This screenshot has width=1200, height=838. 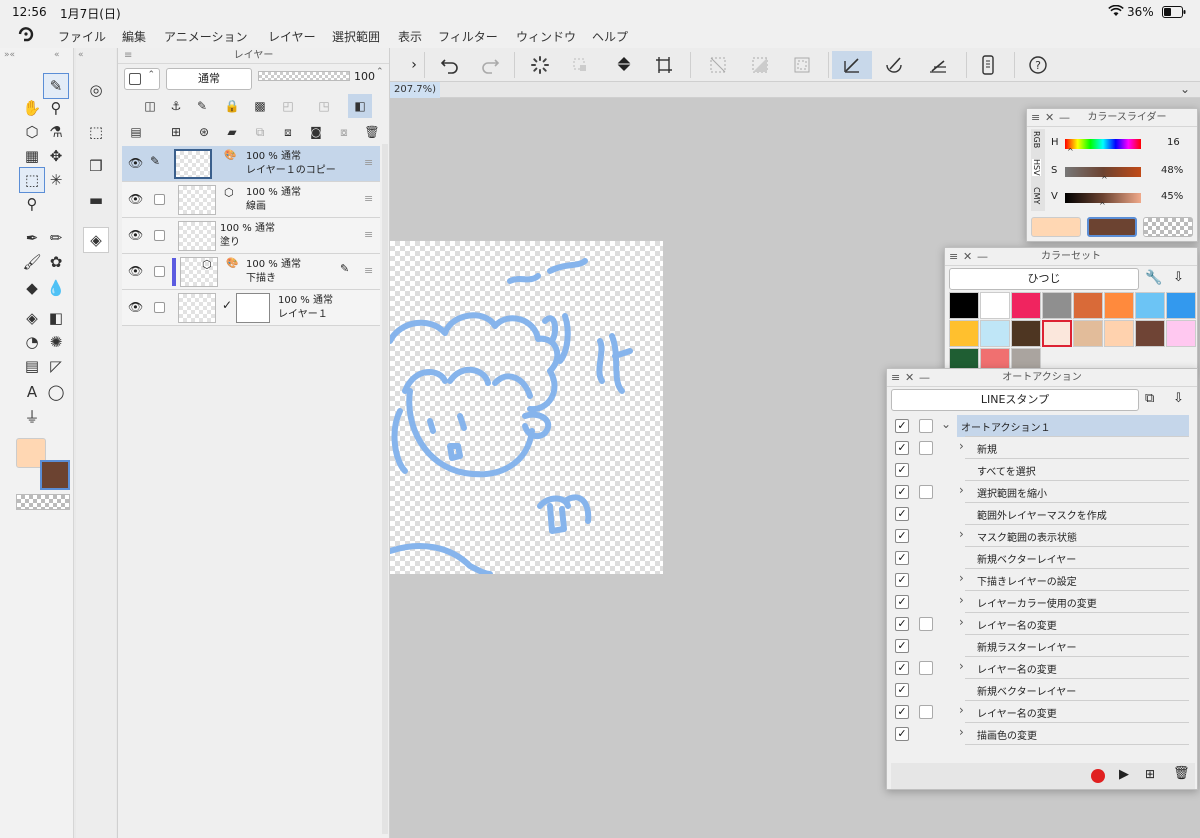 I want to click on menu-help: ヘルプ, so click(x=610, y=36).